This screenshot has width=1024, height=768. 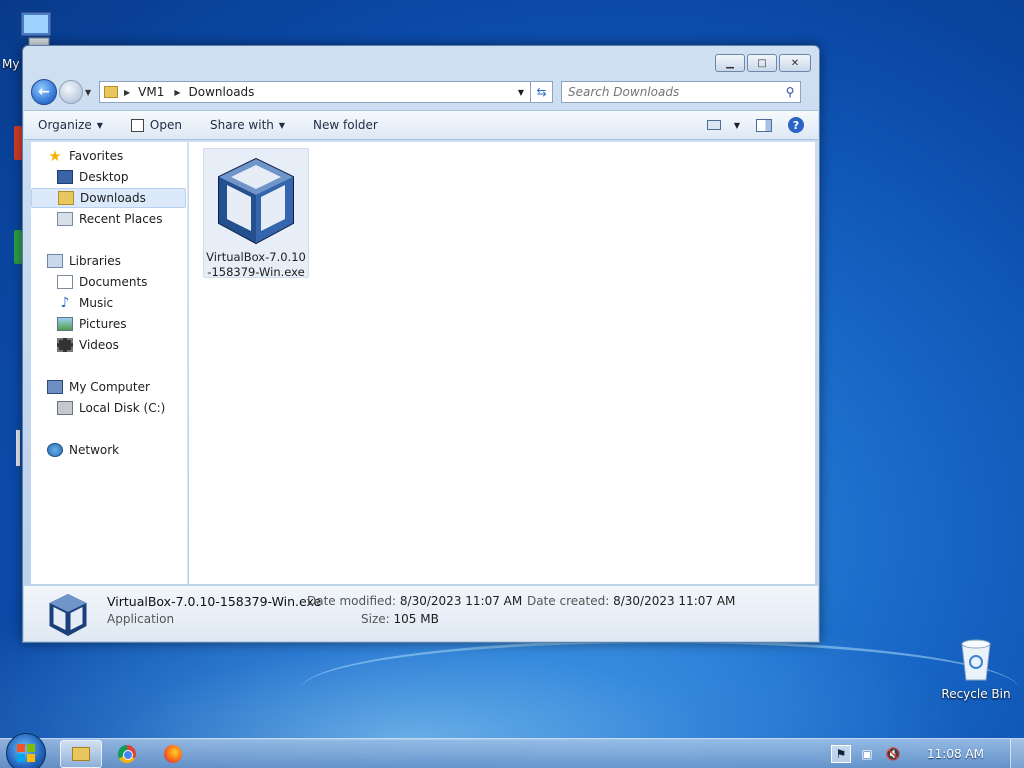 What do you see at coordinates (103, 324) in the screenshot?
I see `nav-label: Pictures` at bounding box center [103, 324].